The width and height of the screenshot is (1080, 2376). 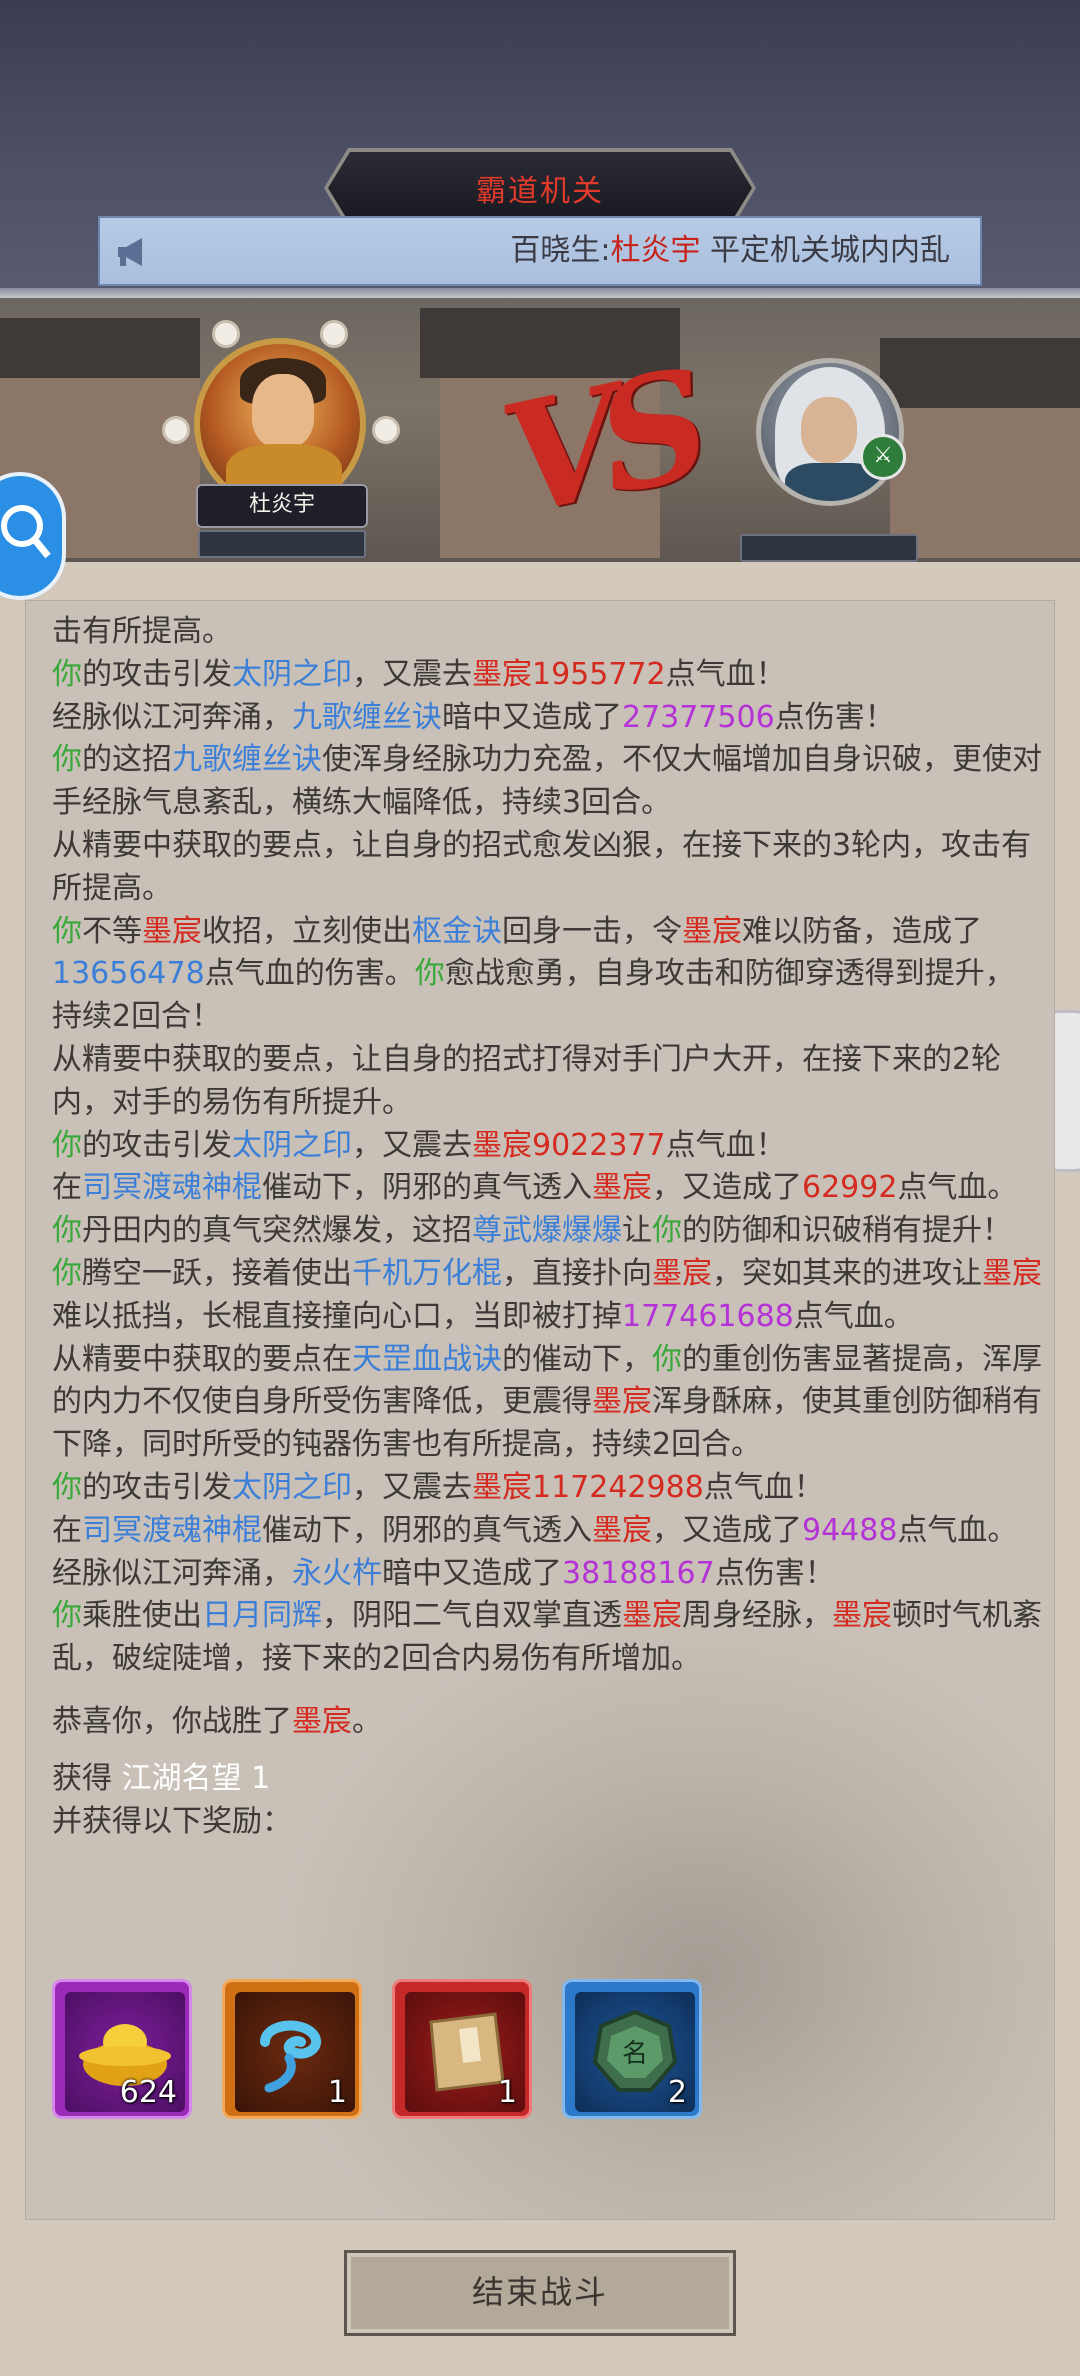 I want to click on victory-message: 恭喜你，你战胜了墨宸。, so click(x=547, y=1722).